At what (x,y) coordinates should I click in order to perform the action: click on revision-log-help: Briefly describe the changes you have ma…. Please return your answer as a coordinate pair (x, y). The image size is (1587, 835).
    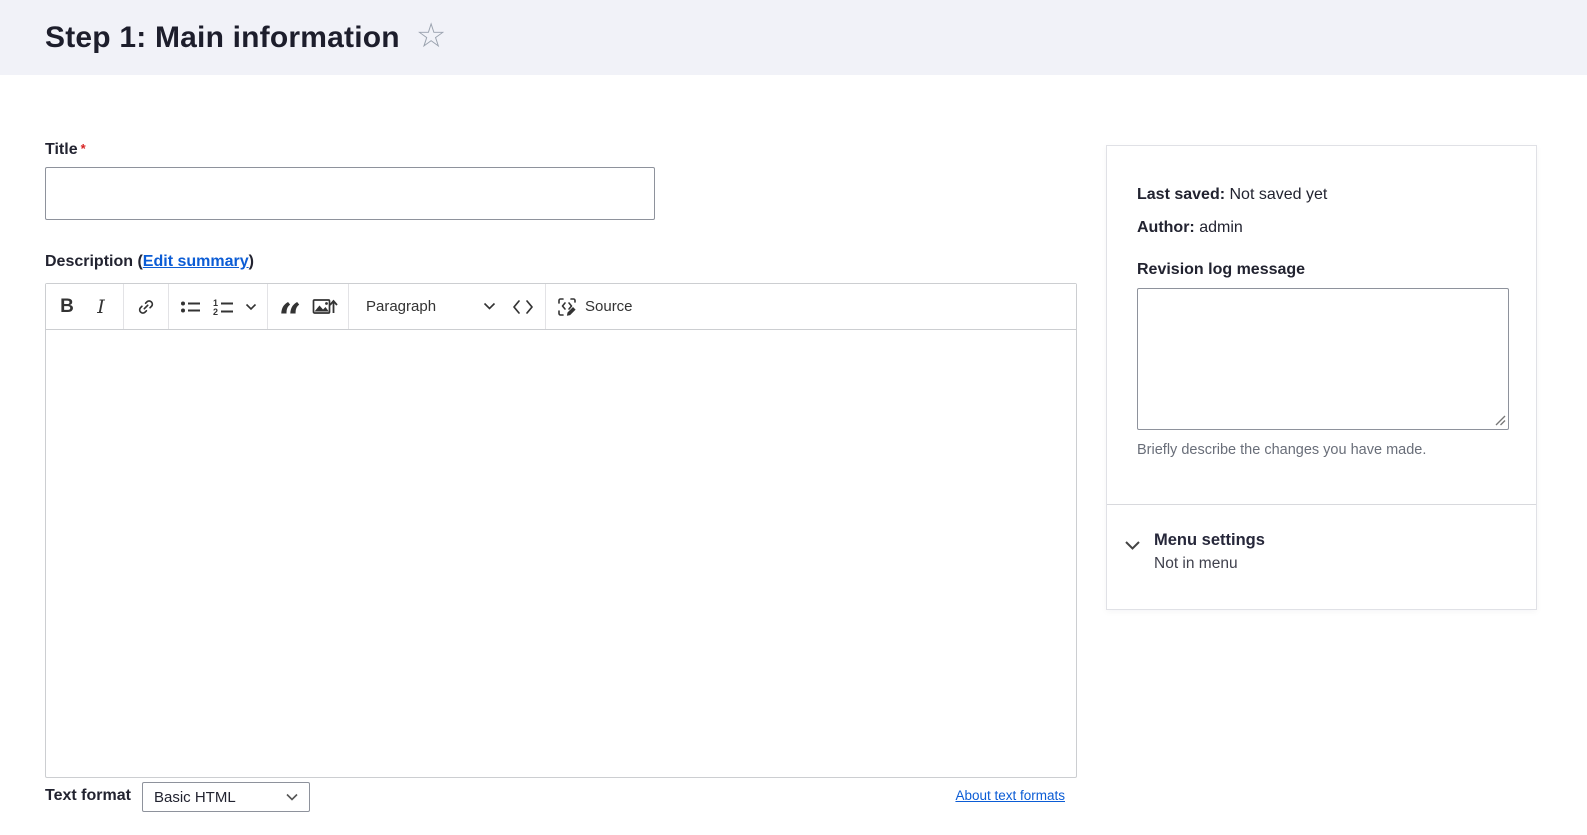
    Looking at the image, I should click on (1282, 450).